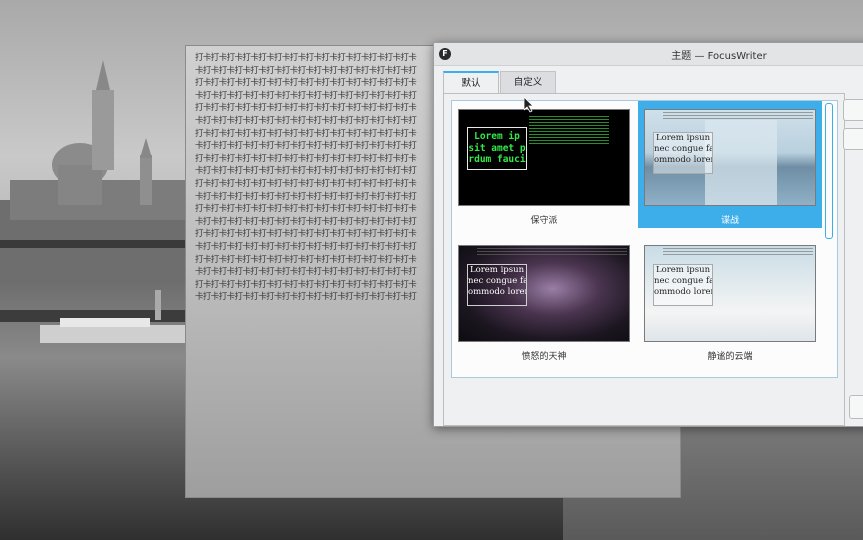  Describe the element at coordinates (100, 316) in the screenshot. I see `wallpaper-boat` at that location.